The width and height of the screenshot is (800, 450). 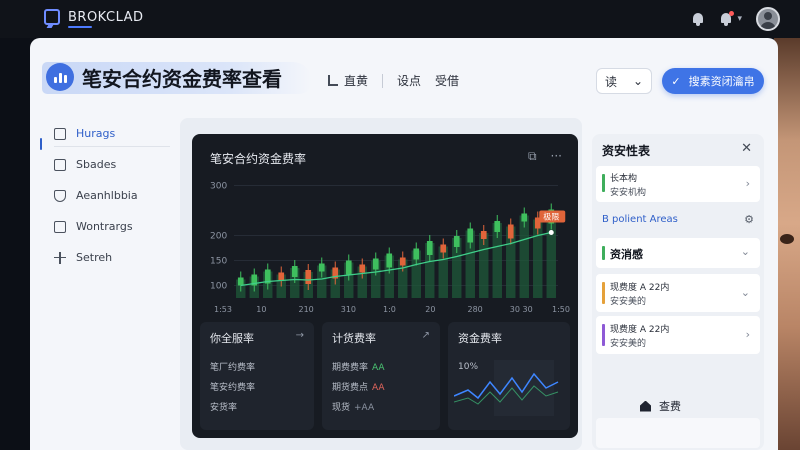 I want to click on mini-row: 期费费率 AA, so click(x=358, y=366).